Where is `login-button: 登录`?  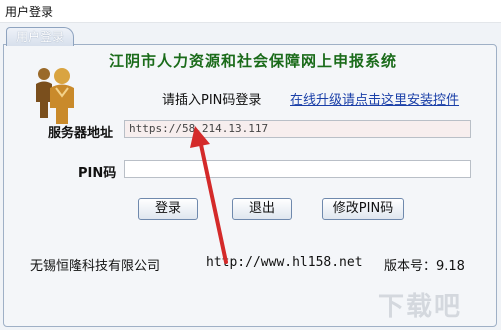
login-button: 登录 is located at coordinates (168, 209).